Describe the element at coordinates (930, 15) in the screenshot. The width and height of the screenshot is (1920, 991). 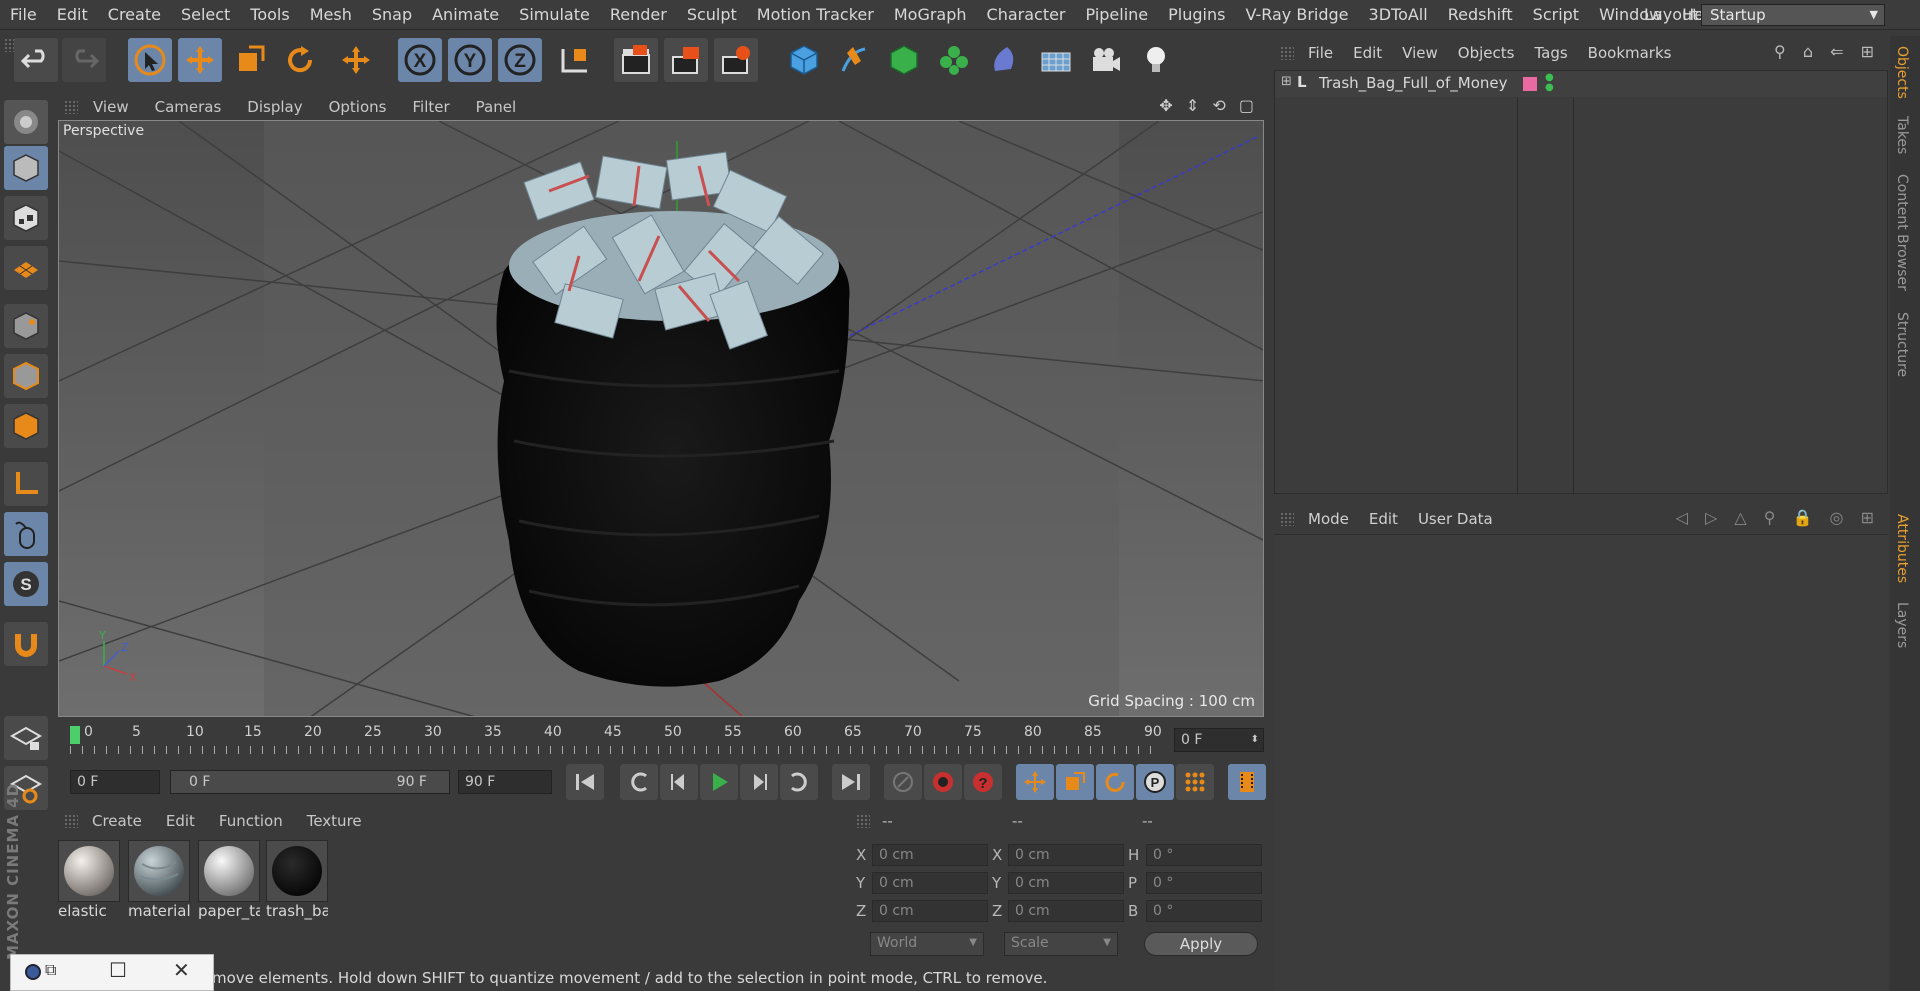
I see `menu-mograph: MoGraph` at that location.